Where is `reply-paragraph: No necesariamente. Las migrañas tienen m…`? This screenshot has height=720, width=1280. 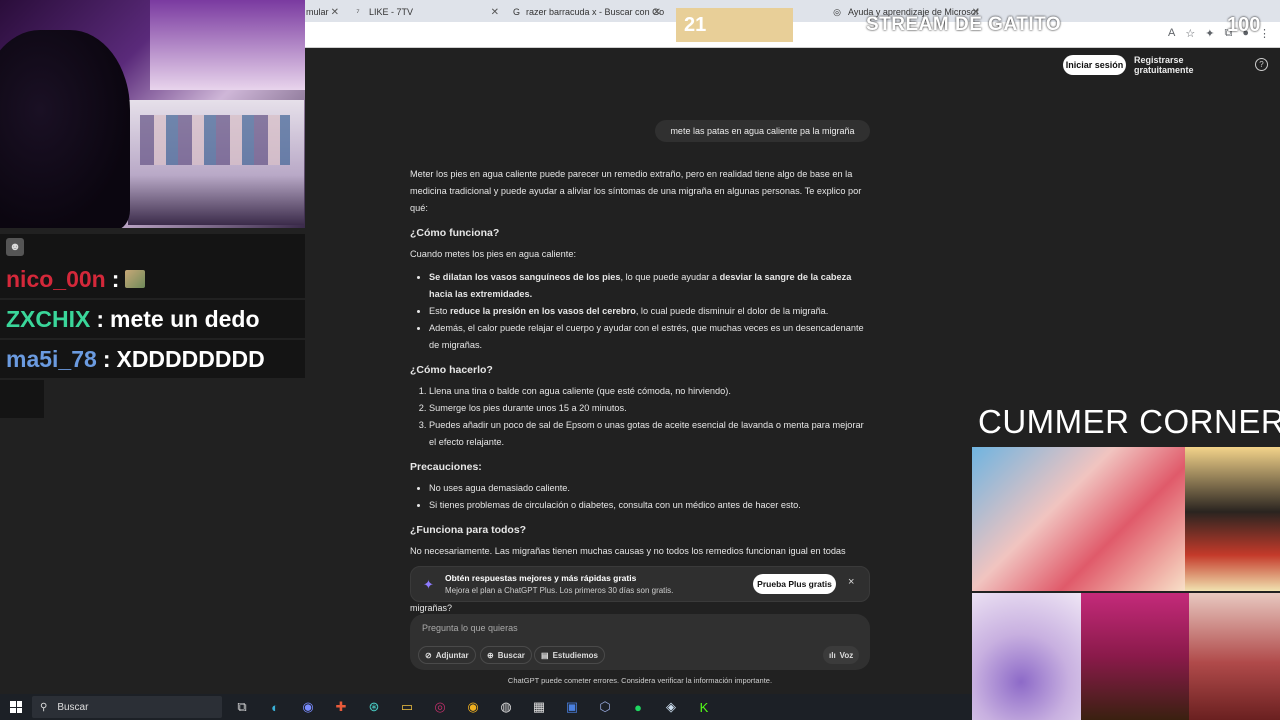
reply-paragraph: No necesariamente. Las migrañas tienen m… is located at coordinates (628, 551).